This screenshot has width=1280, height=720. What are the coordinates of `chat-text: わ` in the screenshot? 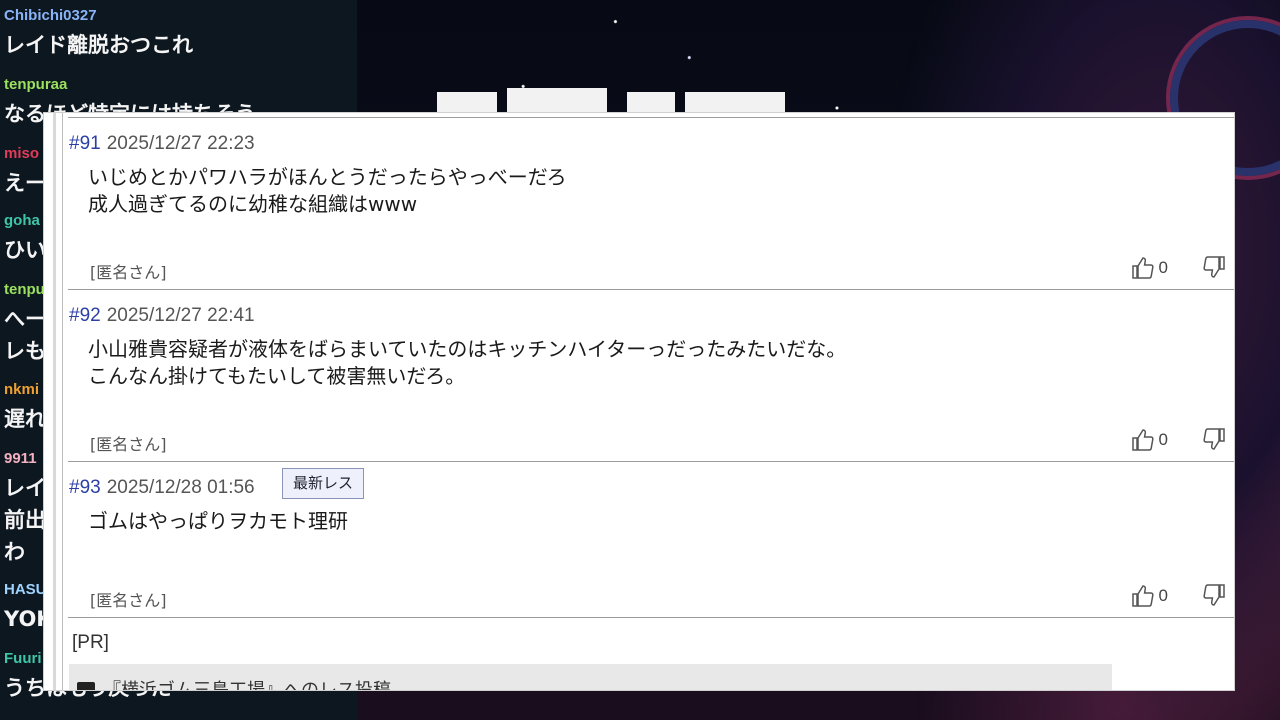 It's located at (14, 552).